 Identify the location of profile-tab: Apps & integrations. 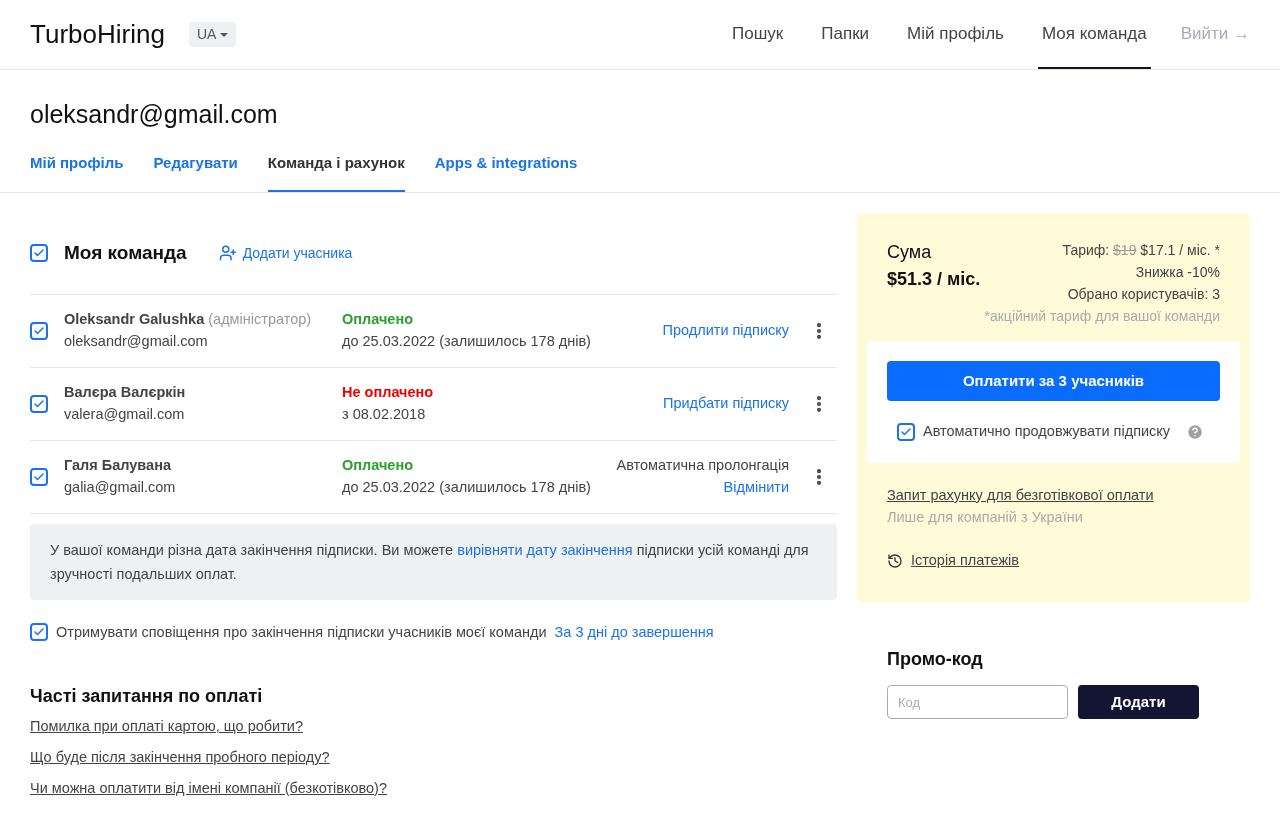
(506, 169).